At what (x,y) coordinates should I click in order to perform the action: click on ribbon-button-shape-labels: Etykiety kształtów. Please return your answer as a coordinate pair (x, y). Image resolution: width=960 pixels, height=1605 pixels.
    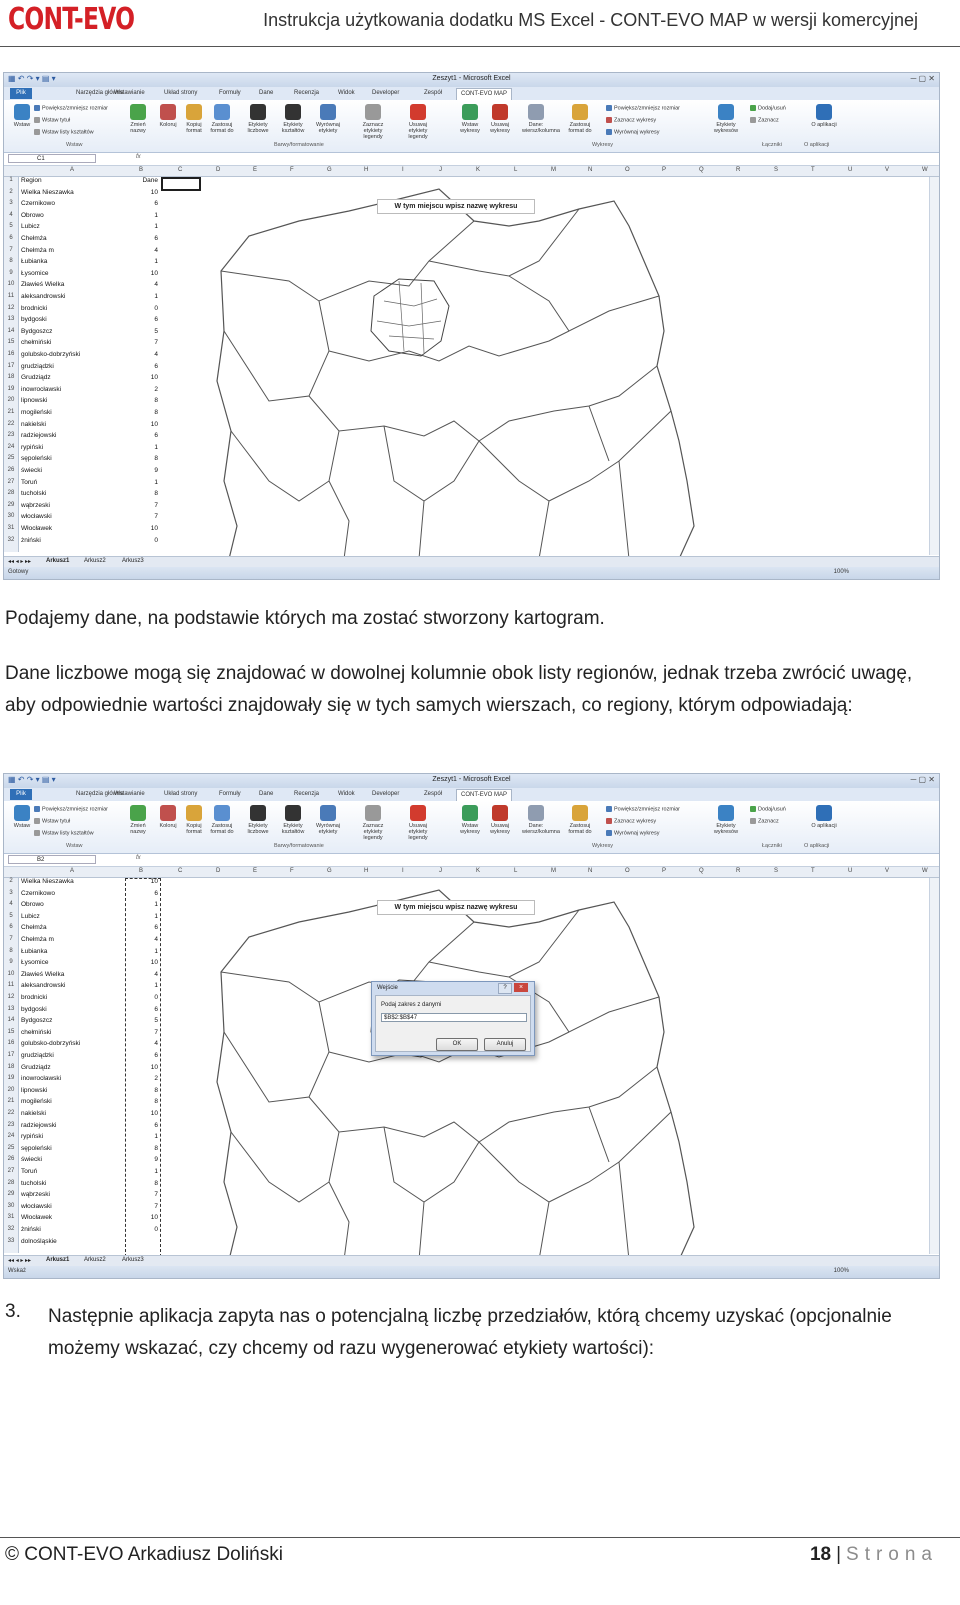
    Looking at the image, I should click on (293, 119).